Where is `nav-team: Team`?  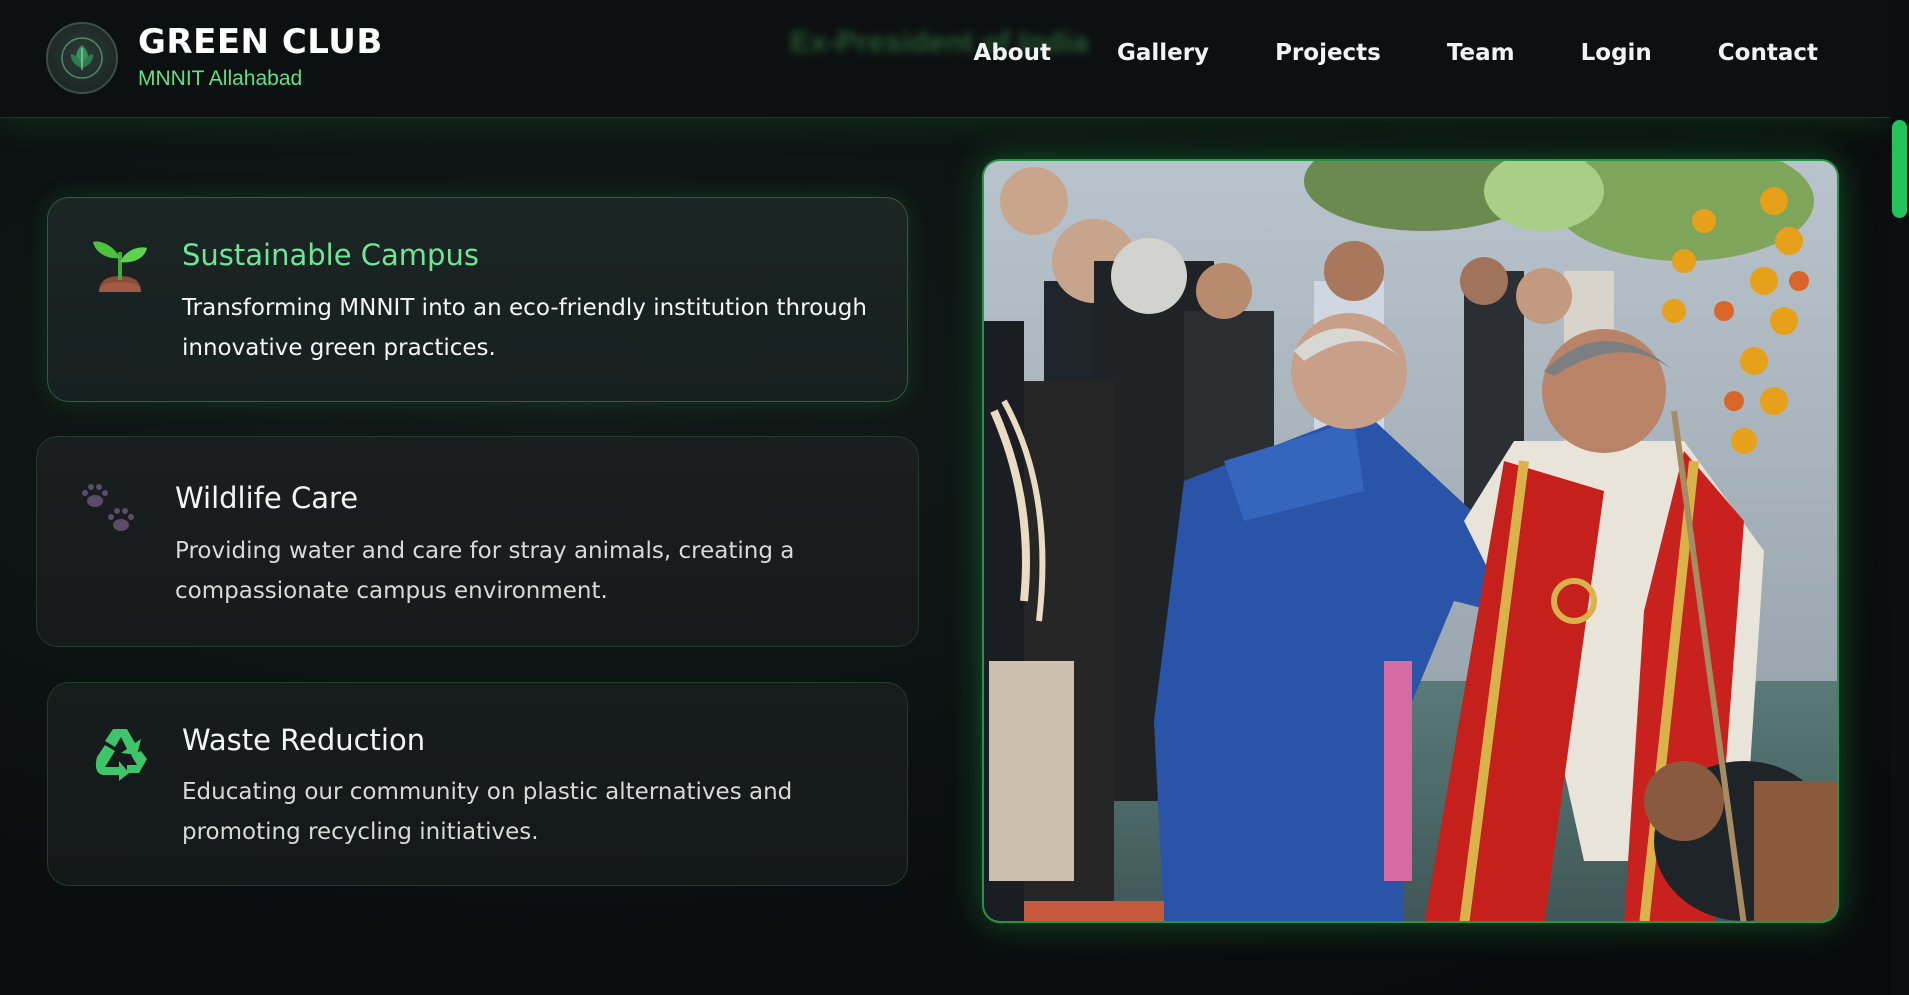 nav-team: Team is located at coordinates (1481, 53).